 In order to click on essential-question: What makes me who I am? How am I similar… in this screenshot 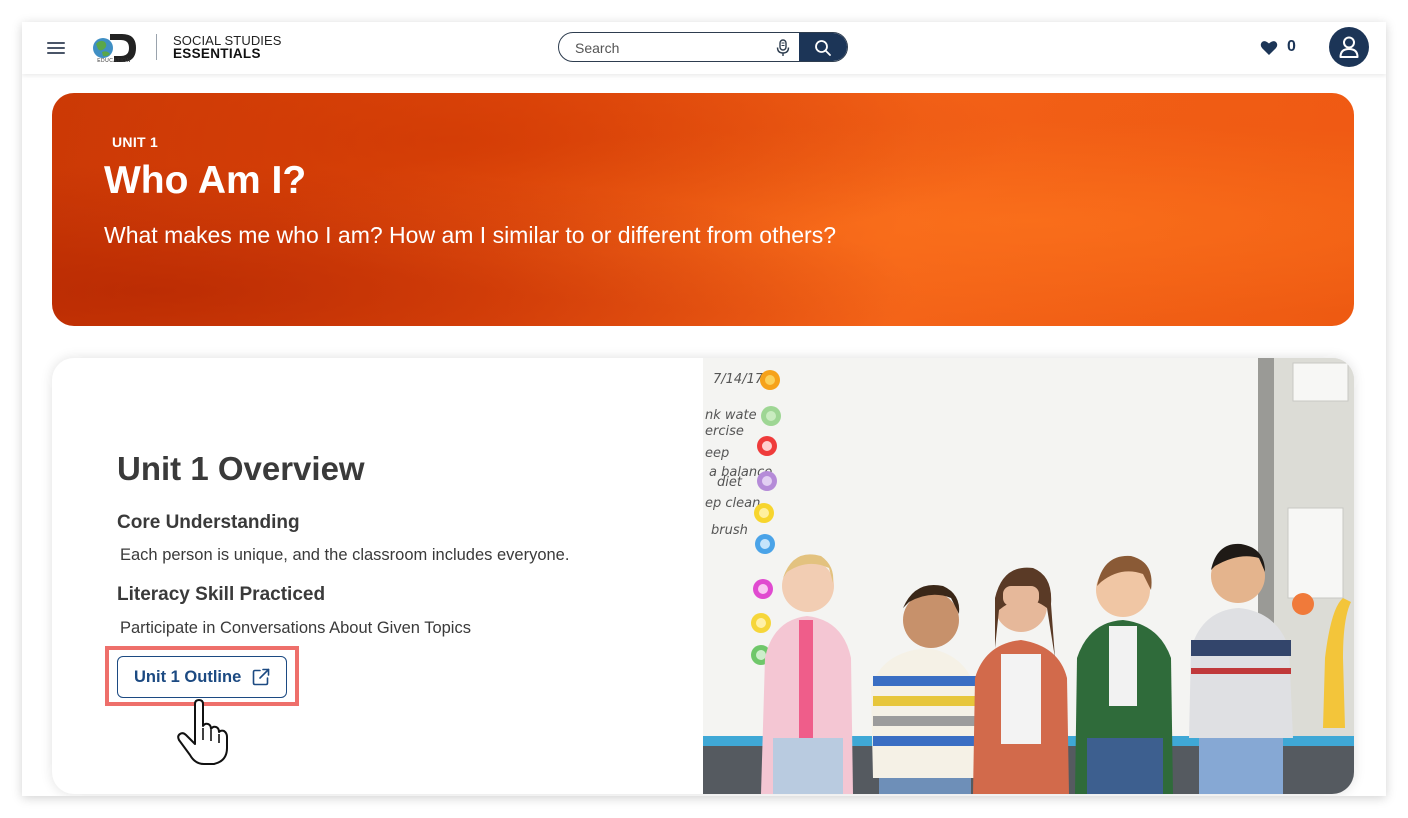, I will do `click(470, 235)`.